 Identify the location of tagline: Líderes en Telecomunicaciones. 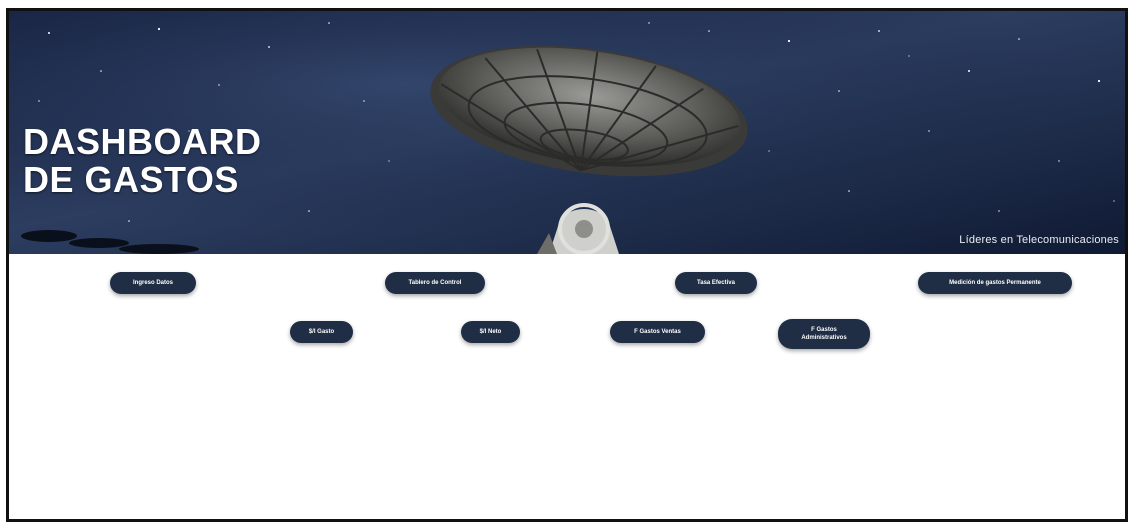
(1039, 240).